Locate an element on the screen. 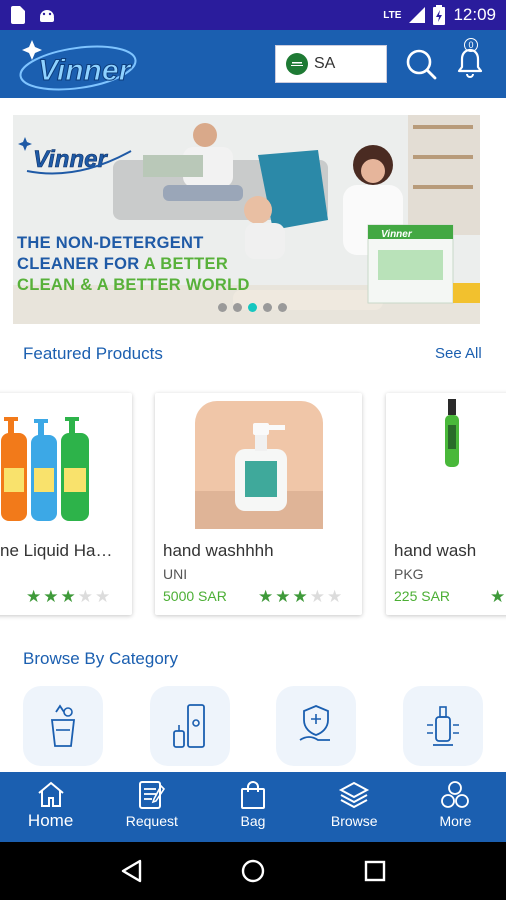 This screenshot has width=506, height=900. bottom-navigation: Home Request Bag Browse More is located at coordinates (253, 807).